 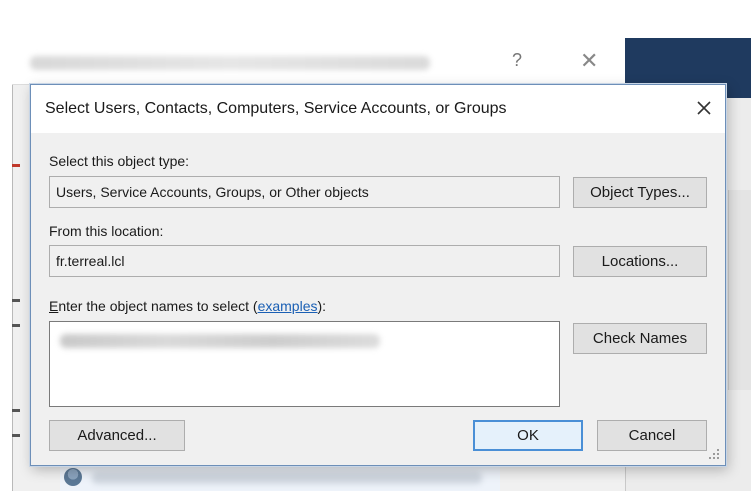 What do you see at coordinates (158, 306) in the screenshot?
I see `object-names-label-text: nter the object names to select (` at bounding box center [158, 306].